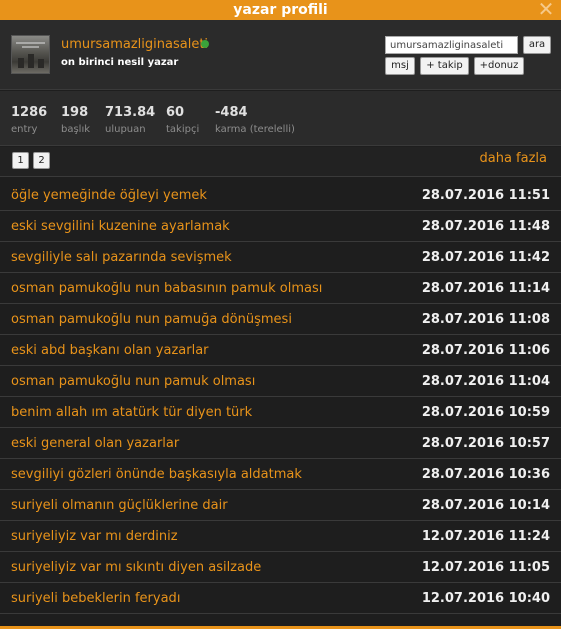 This screenshot has width=561, height=629. I want to click on window-title: yazar profili, so click(280, 10).